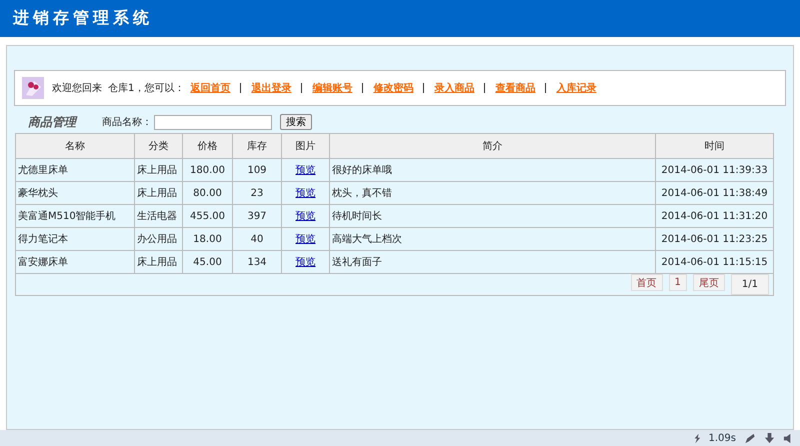 The image size is (800, 446). What do you see at coordinates (52, 122) in the screenshot?
I see `section-title: 商品管理` at bounding box center [52, 122].